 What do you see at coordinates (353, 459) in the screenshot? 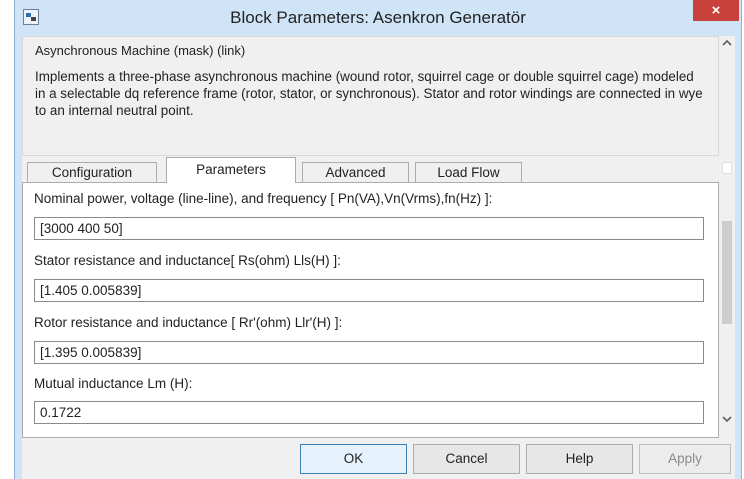
I see `ok-button: OK` at bounding box center [353, 459].